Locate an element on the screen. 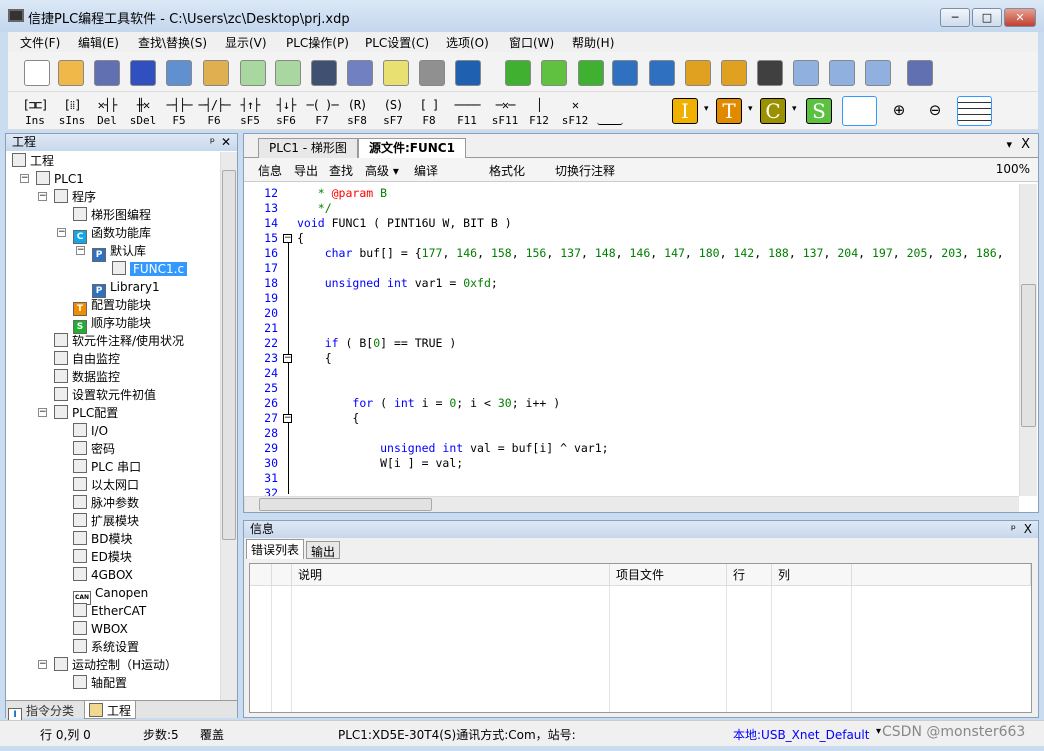  editor-tool-4: 编译 is located at coordinates (426, 170).